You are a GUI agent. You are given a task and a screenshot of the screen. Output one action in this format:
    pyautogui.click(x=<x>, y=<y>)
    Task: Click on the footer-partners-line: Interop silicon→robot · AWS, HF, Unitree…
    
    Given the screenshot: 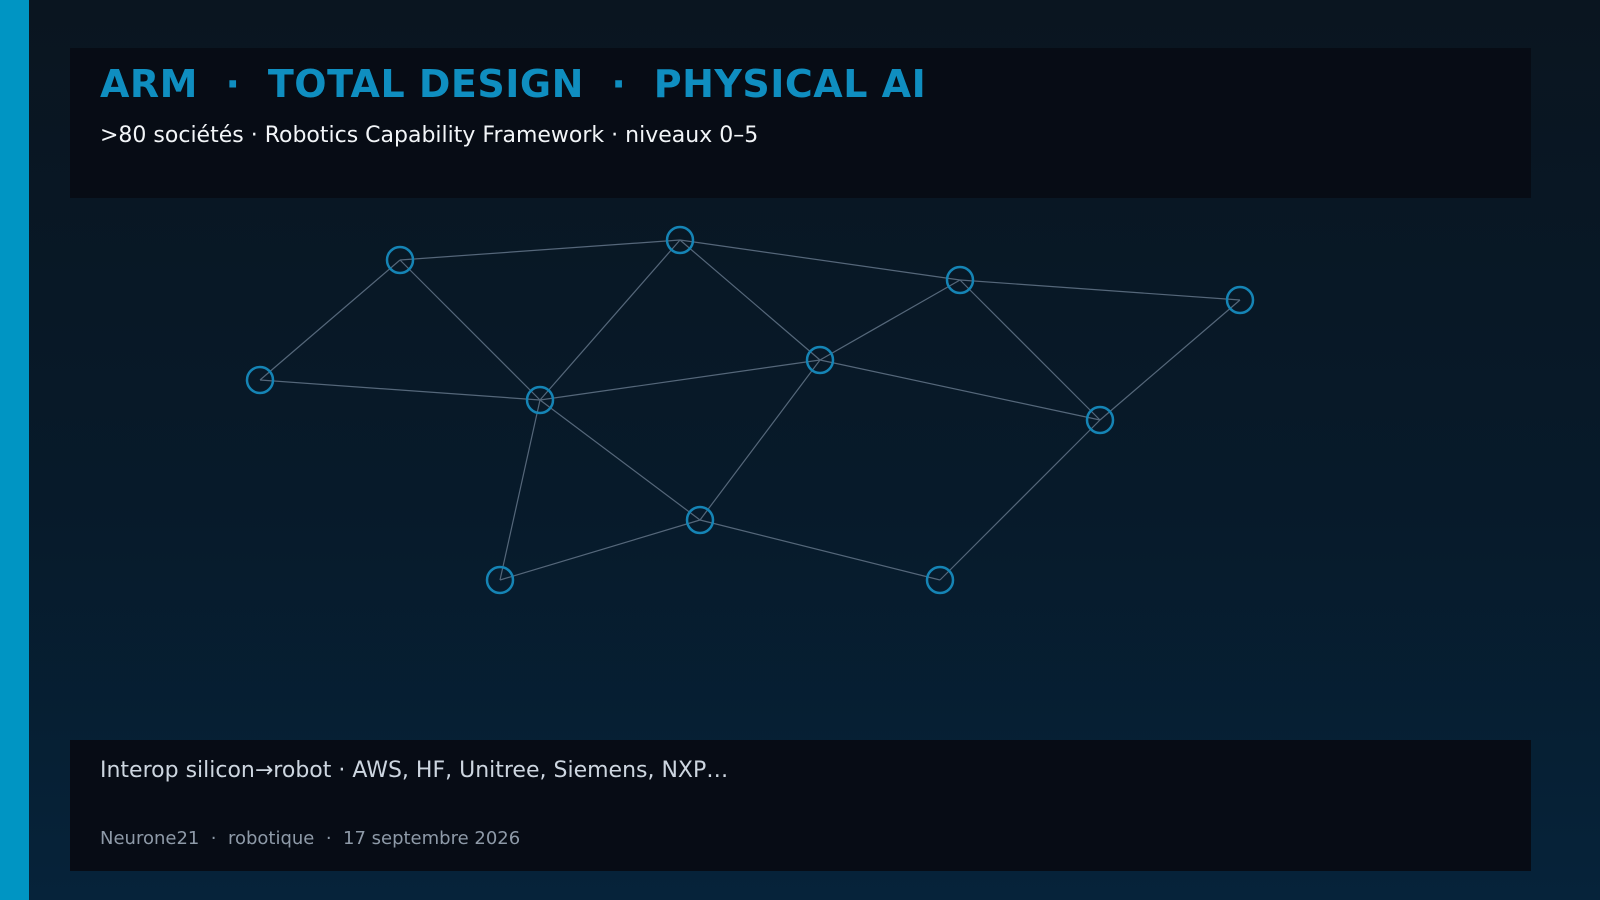 What is the action you would take?
    pyautogui.click(x=414, y=770)
    